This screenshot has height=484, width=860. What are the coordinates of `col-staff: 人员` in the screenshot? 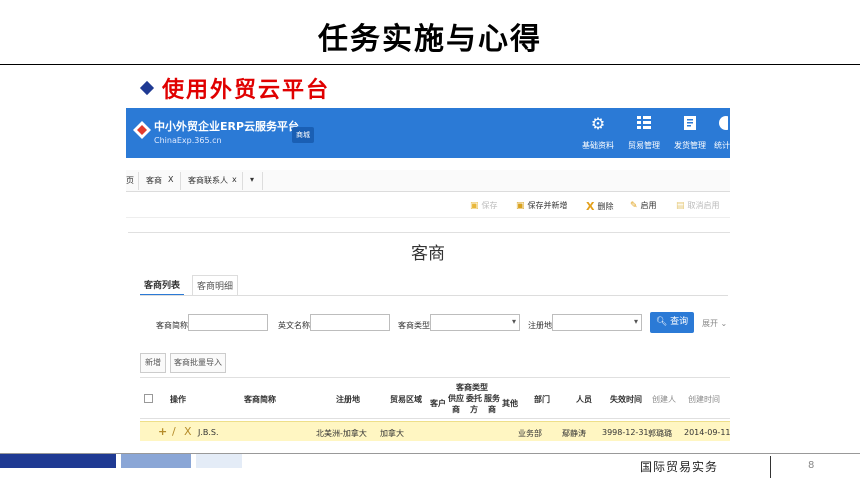 It's located at (584, 399).